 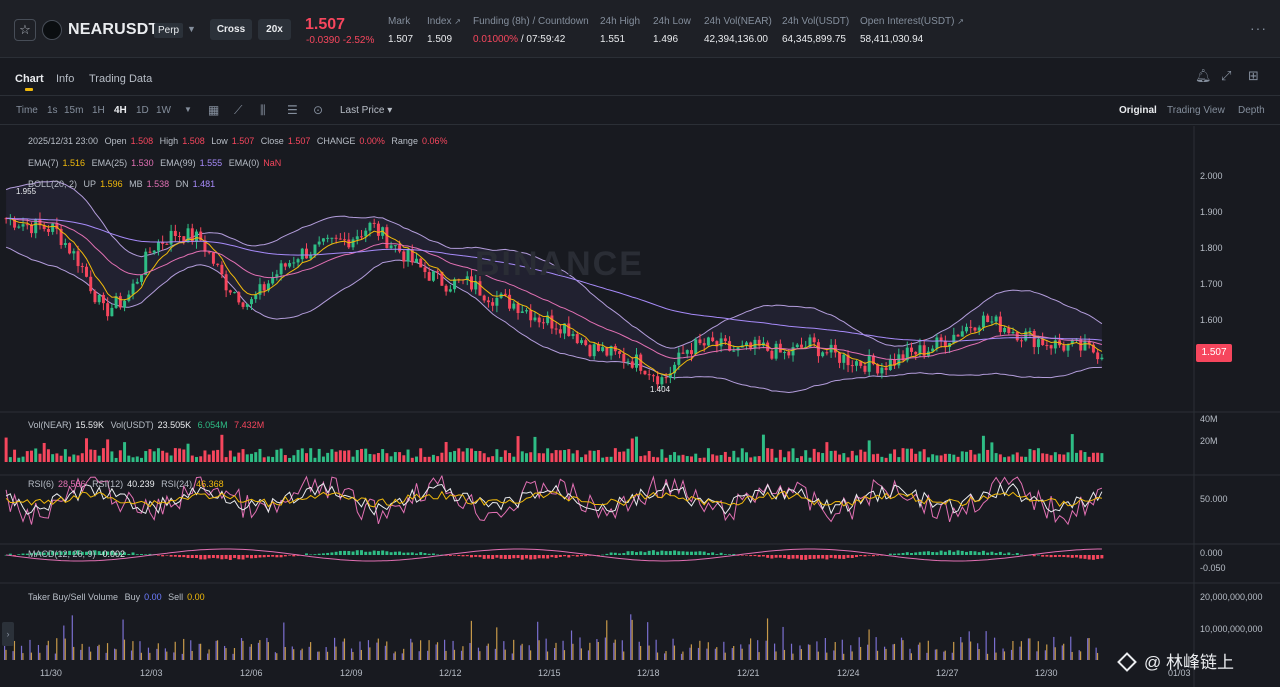 What do you see at coordinates (1258, 28) in the screenshot?
I see `more-options-icon: ···` at bounding box center [1258, 28].